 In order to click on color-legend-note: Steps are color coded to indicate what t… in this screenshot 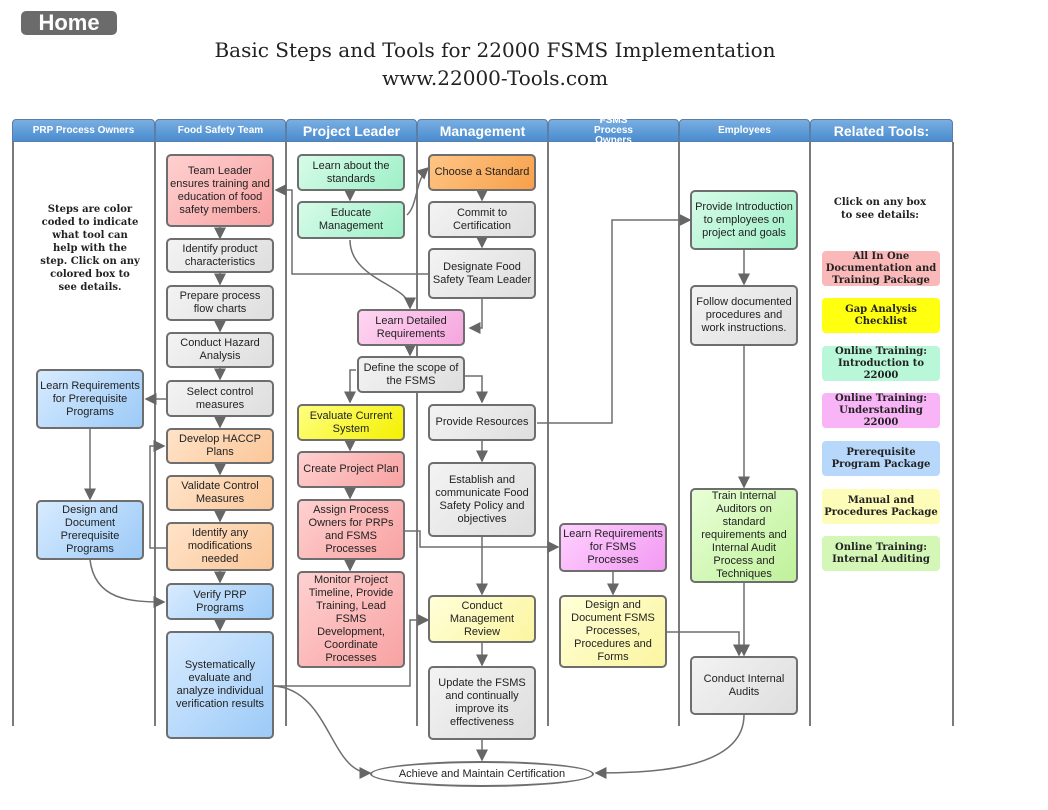, I will do `click(90, 248)`.